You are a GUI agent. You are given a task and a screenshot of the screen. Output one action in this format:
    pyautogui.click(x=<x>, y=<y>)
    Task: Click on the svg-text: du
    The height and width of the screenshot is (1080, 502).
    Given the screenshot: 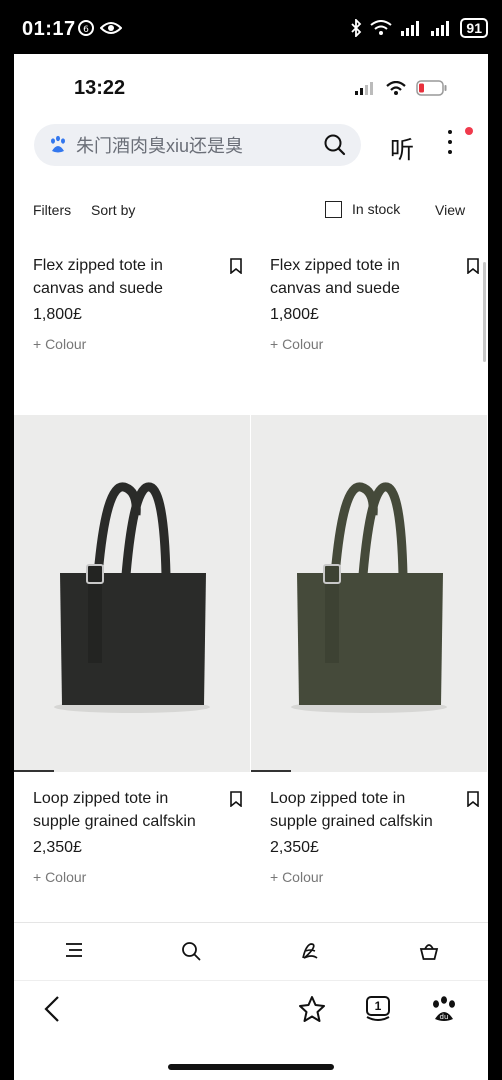 What is the action you would take?
    pyautogui.click(x=444, y=1017)
    